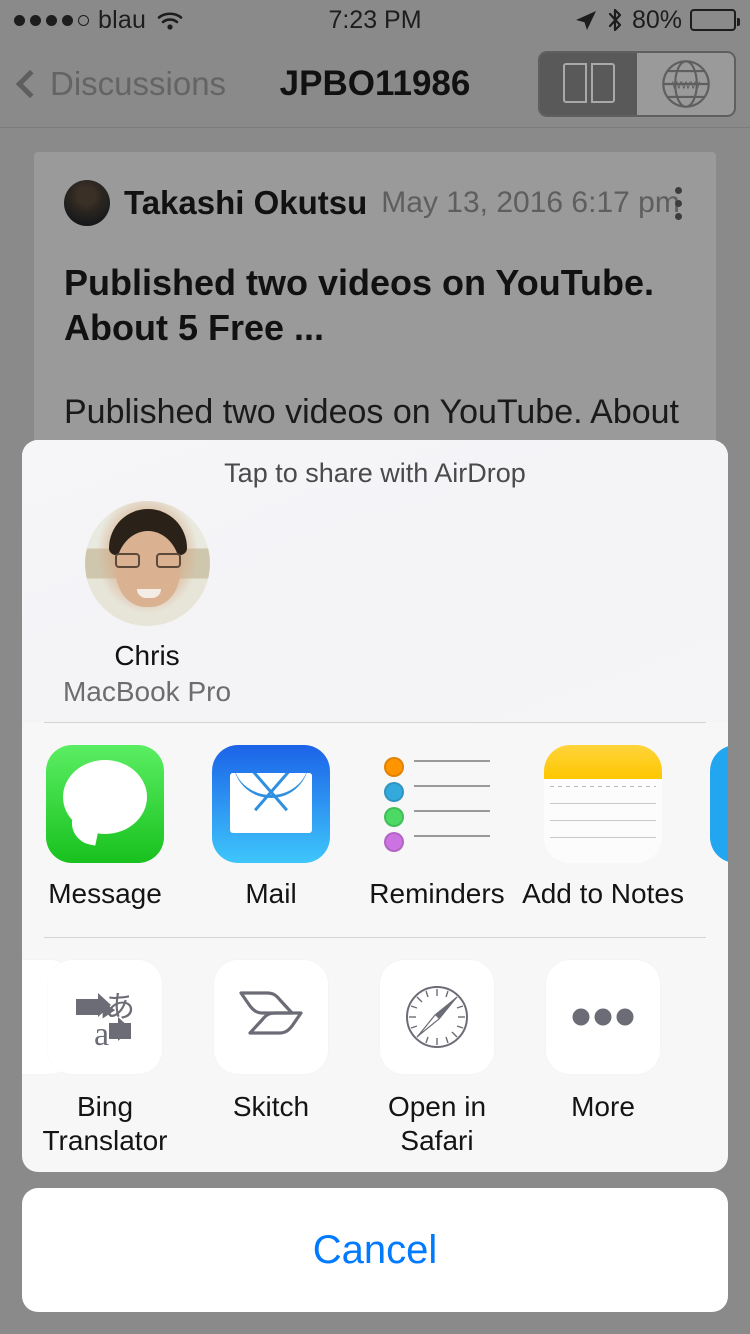  I want to click on airdrop-contact-chris: Chris MacBook Pro, so click(147, 604).